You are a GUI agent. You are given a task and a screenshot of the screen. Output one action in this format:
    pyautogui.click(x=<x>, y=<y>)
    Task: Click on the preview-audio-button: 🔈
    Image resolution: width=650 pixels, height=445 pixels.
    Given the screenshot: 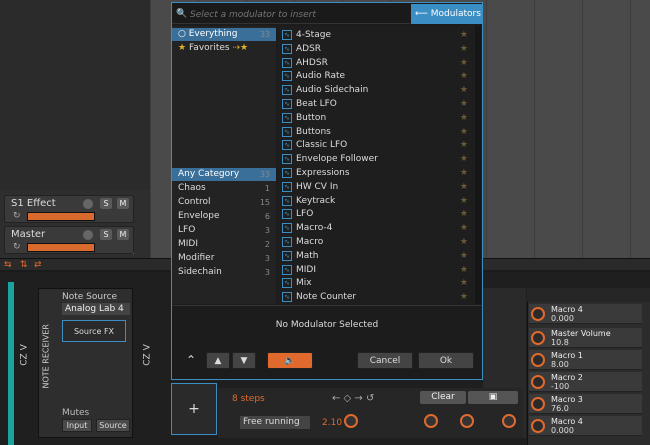 What is the action you would take?
    pyautogui.click(x=290, y=360)
    